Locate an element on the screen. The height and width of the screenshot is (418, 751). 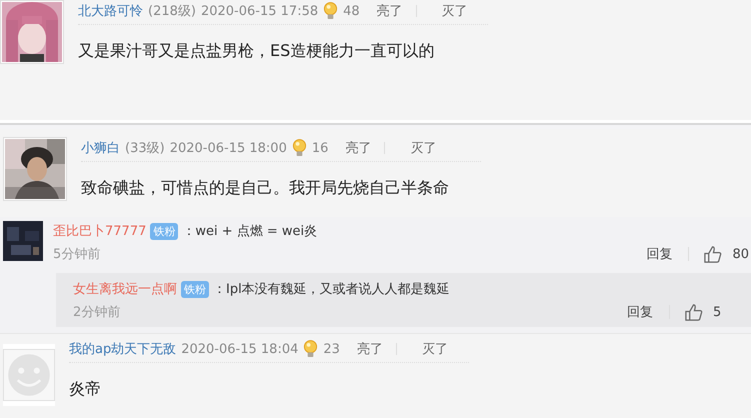
comment-text: 炎帝 is located at coordinates (85, 389).